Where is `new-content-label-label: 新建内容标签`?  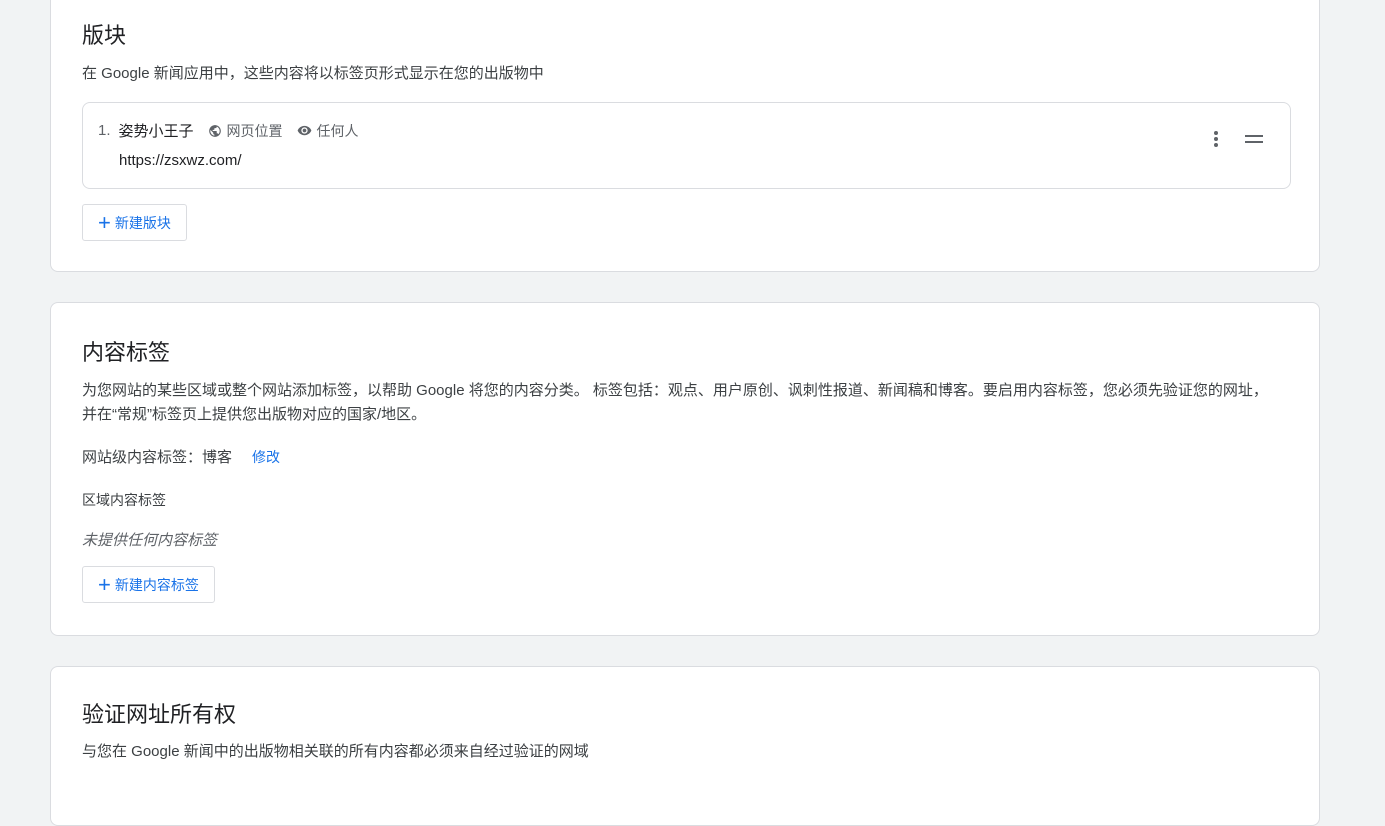
new-content-label-label: 新建内容标签 is located at coordinates (156, 584).